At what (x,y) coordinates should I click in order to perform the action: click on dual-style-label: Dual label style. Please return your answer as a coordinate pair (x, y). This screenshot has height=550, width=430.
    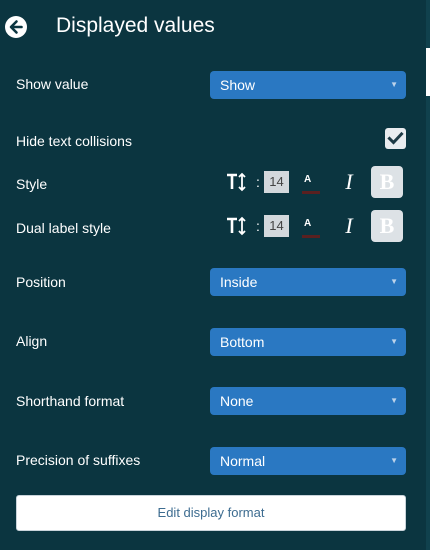
    Looking at the image, I should click on (63, 228).